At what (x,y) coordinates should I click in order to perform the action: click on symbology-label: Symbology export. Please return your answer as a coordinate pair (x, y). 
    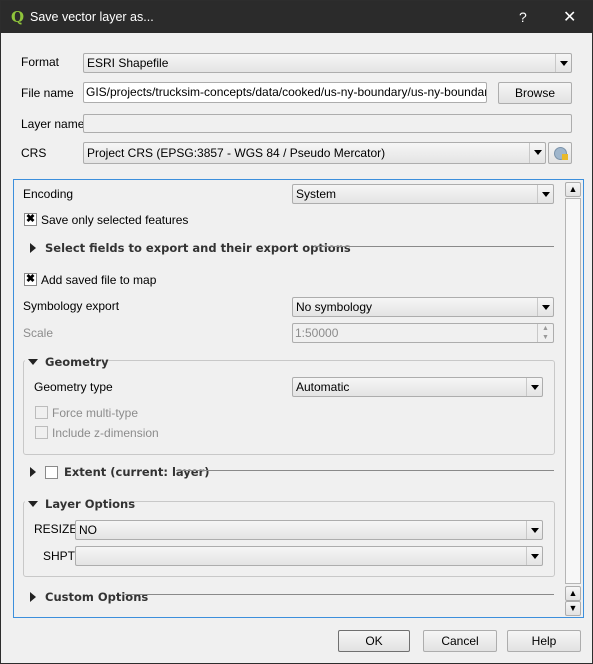
    Looking at the image, I should click on (71, 306).